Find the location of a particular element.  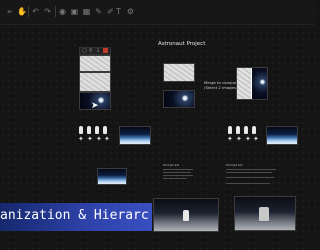

caption-banner-text: anization & Hierarchy is located at coordinates (75, 215).